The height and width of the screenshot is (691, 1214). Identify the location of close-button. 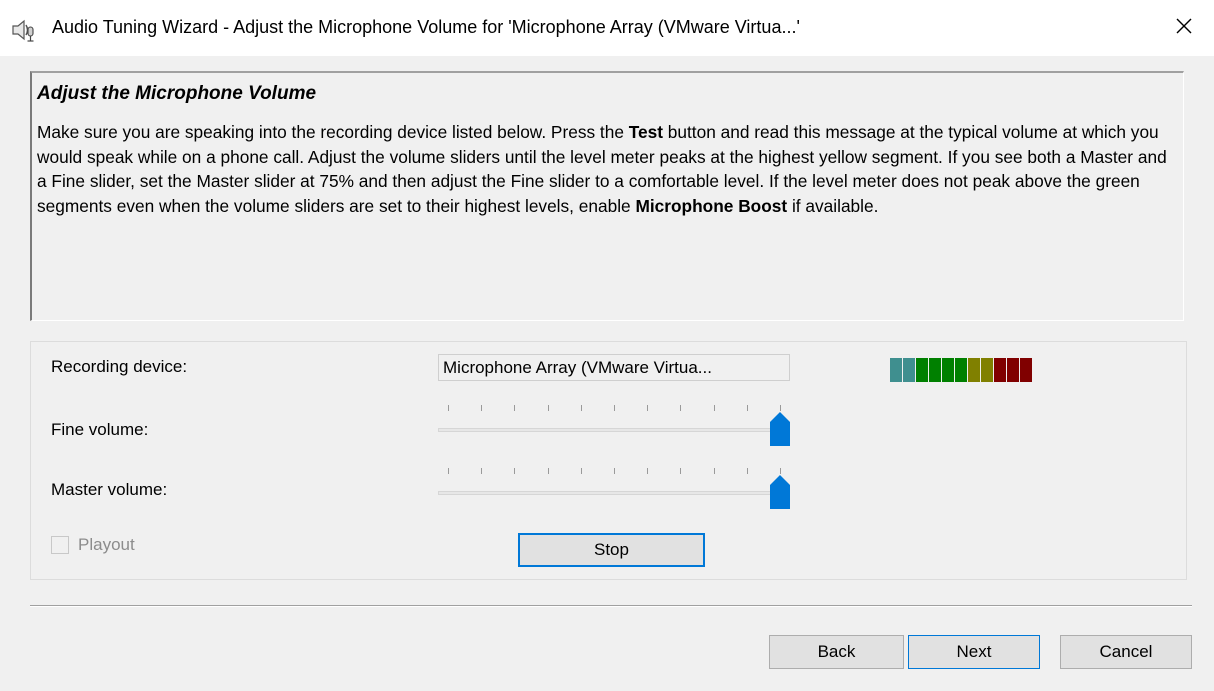
(1184, 28).